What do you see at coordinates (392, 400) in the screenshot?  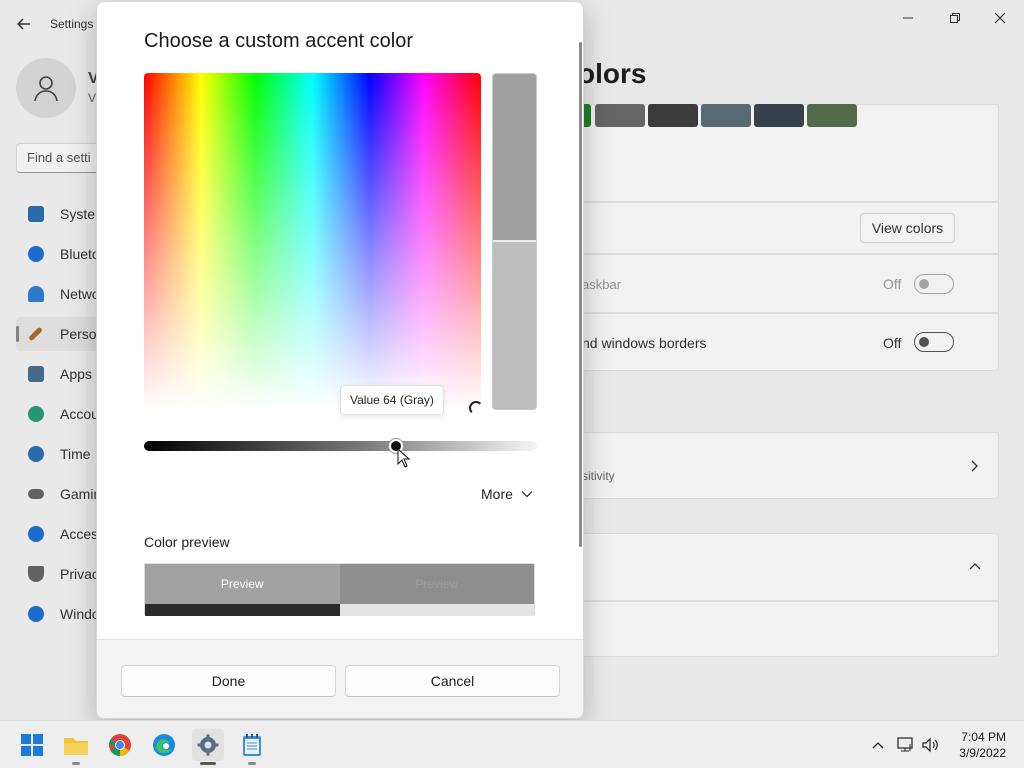 I see `value-tooltip: Value 64 (Gray)` at bounding box center [392, 400].